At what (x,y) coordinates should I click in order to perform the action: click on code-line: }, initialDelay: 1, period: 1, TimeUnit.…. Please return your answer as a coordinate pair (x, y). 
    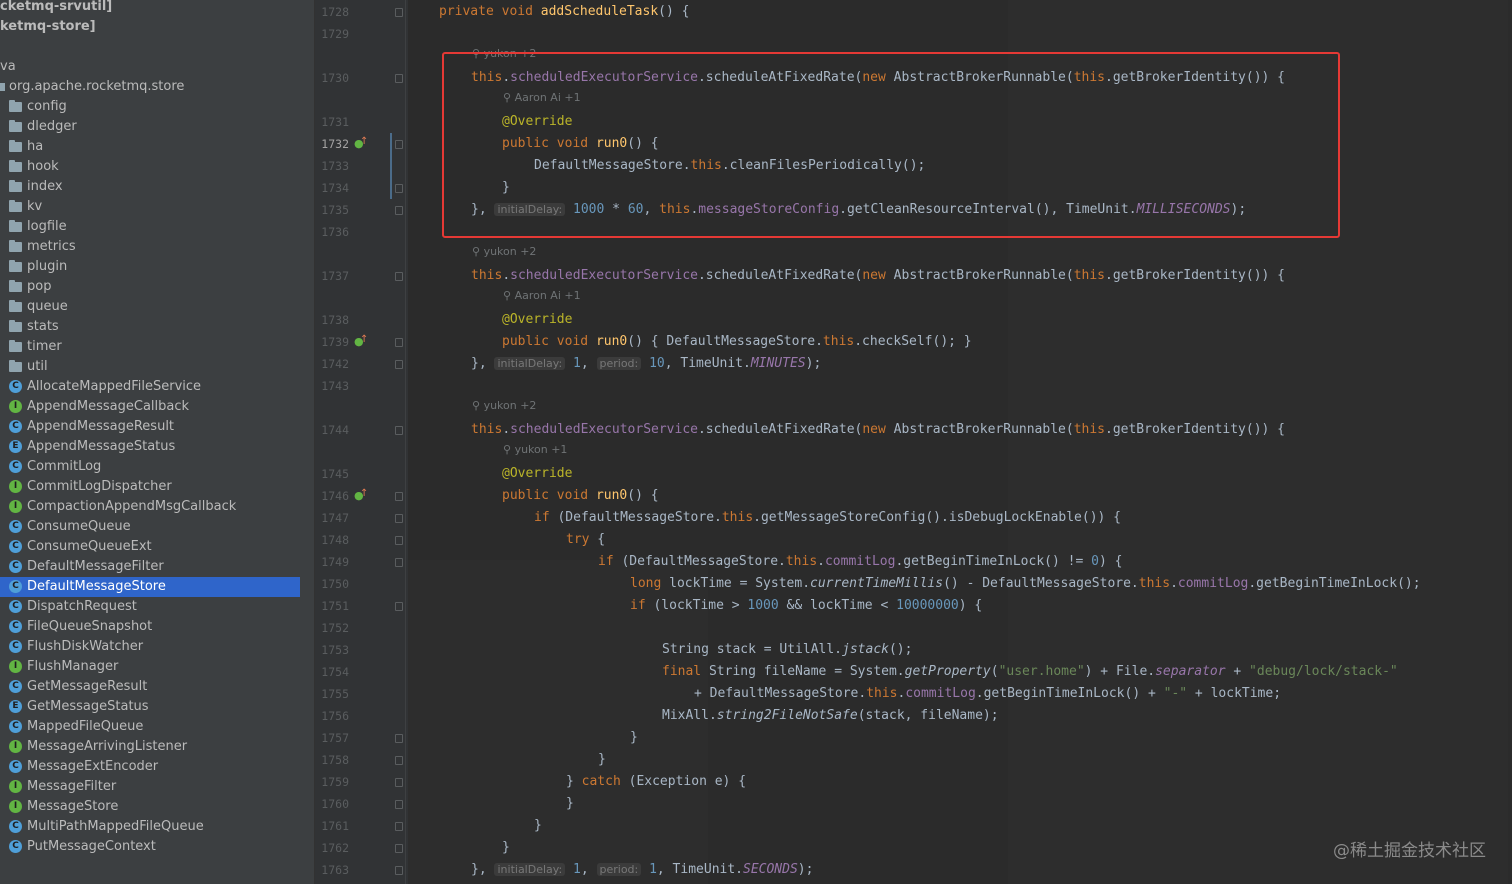
    Looking at the image, I should click on (642, 870).